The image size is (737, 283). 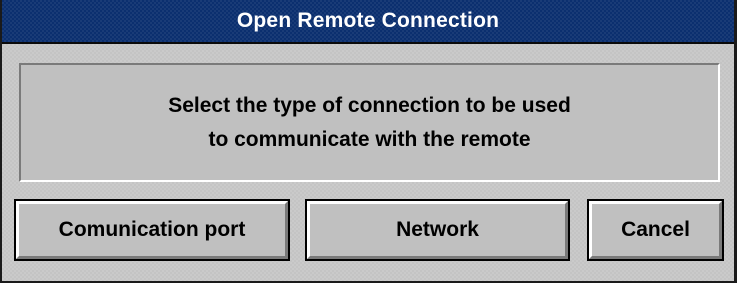 I want to click on window-title: Open Remote Connection, so click(x=368, y=20).